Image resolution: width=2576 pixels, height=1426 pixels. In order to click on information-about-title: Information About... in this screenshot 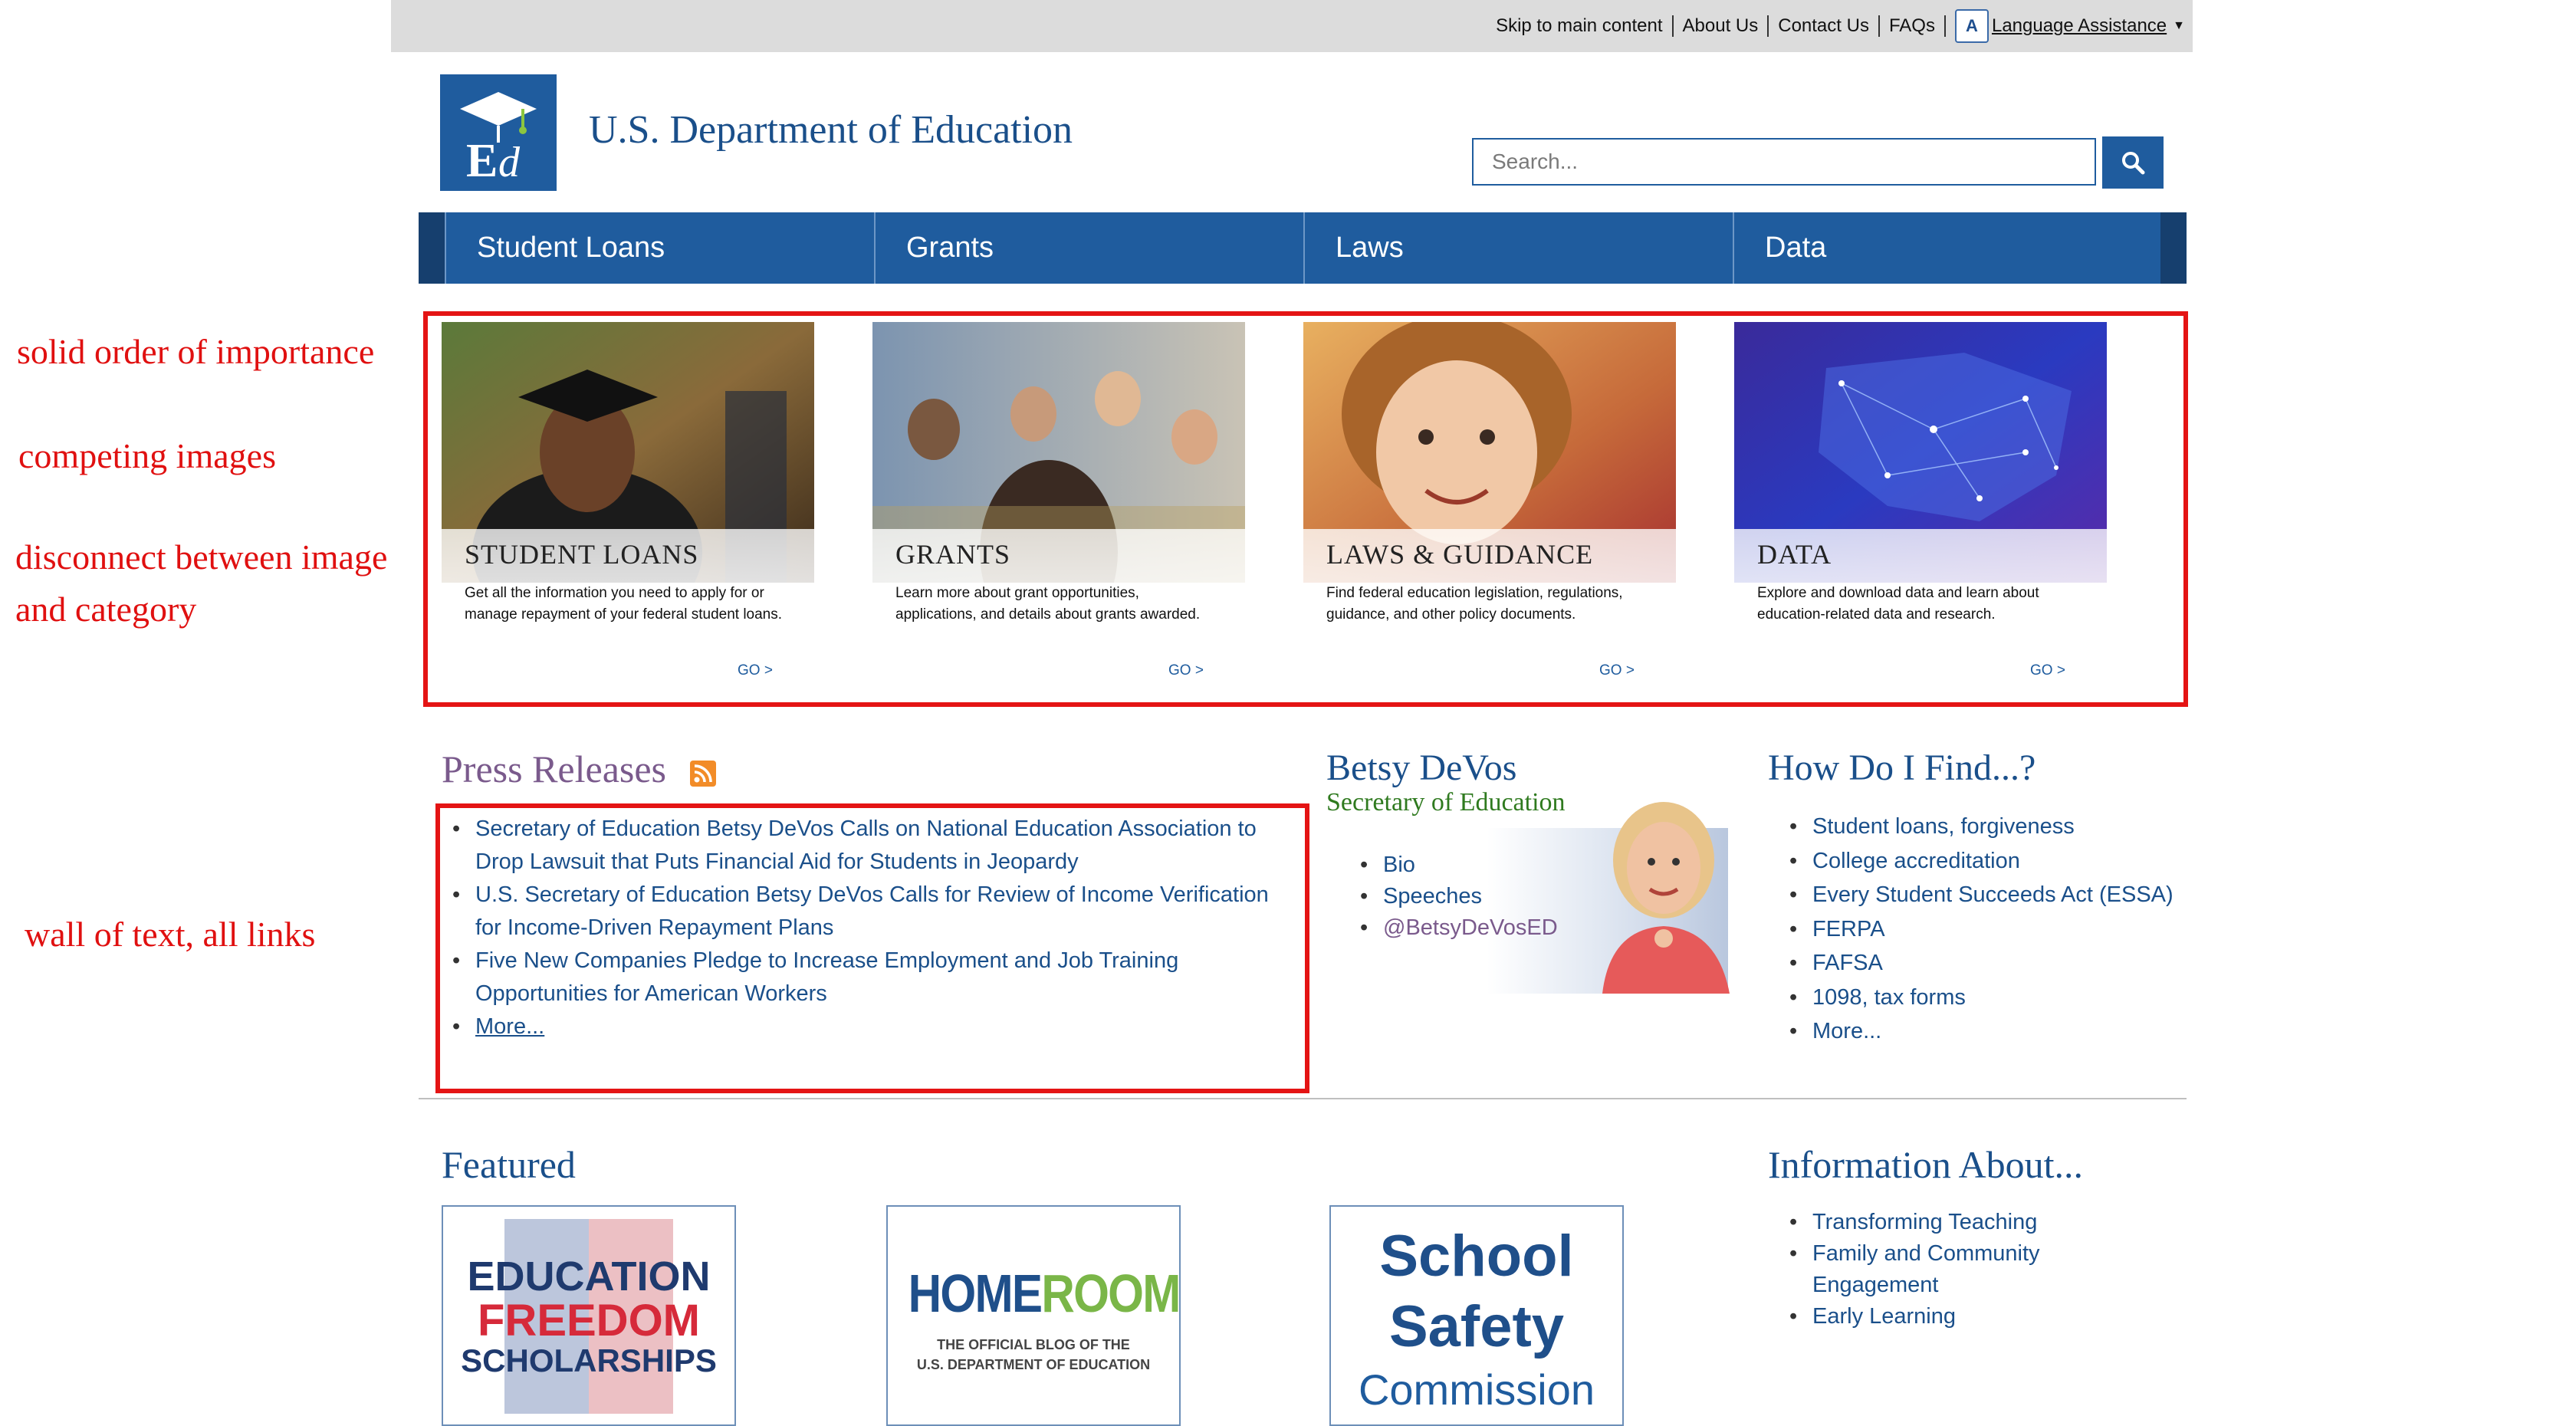, I will do `click(1926, 1165)`.